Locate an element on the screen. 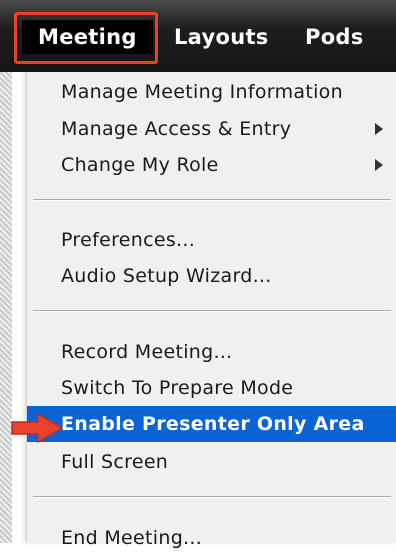 Image resolution: width=396 pixels, height=556 pixels. menu-item-label: Full Screen is located at coordinates (115, 462).